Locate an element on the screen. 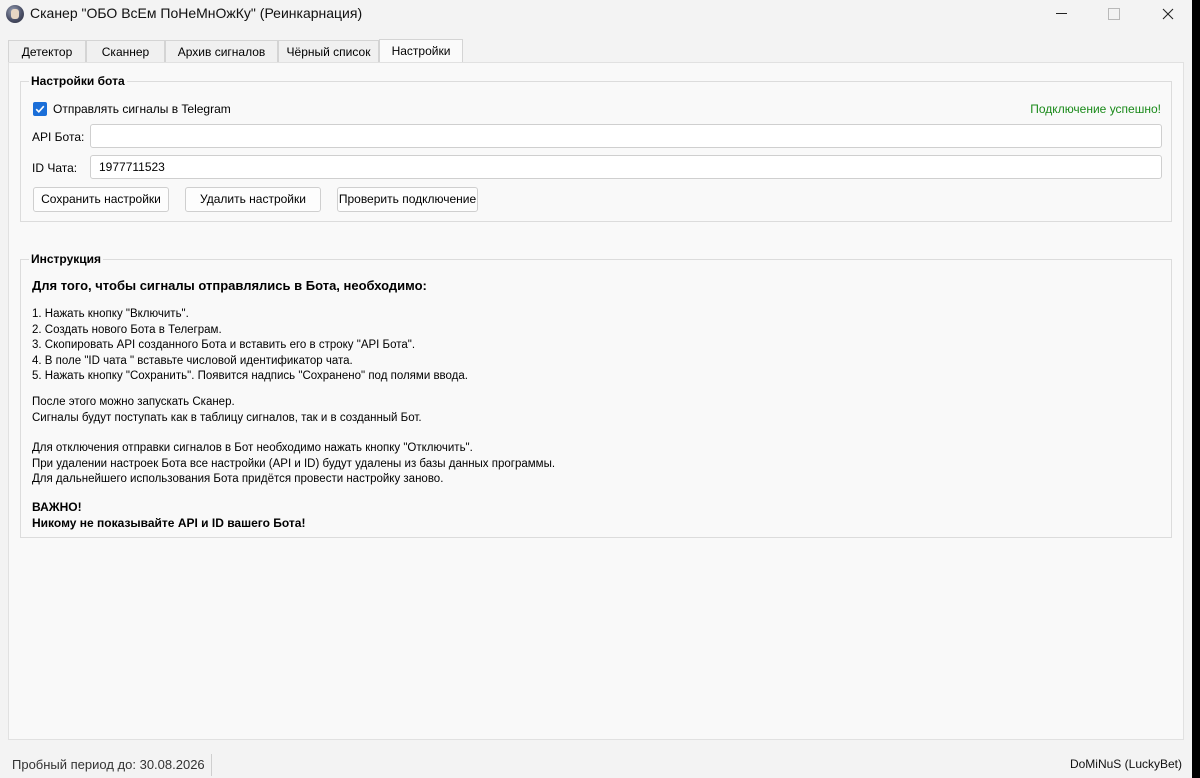 This screenshot has height=778, width=1200. trial-period-text: Пробный период до: 30.08.2026 is located at coordinates (108, 764).